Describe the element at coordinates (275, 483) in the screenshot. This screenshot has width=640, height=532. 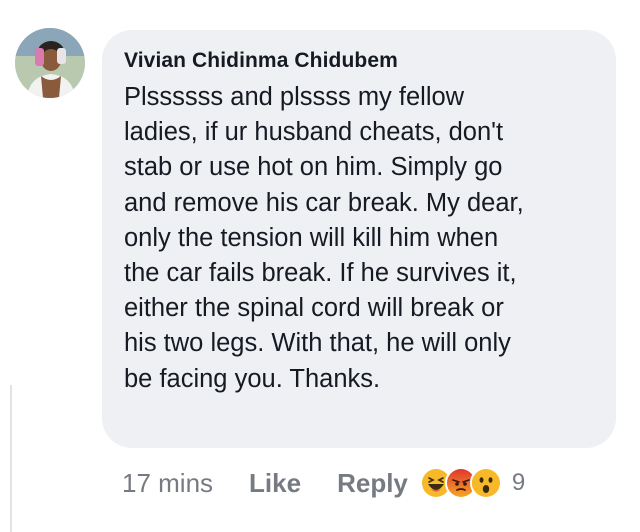
I see `like-button: Like` at that location.